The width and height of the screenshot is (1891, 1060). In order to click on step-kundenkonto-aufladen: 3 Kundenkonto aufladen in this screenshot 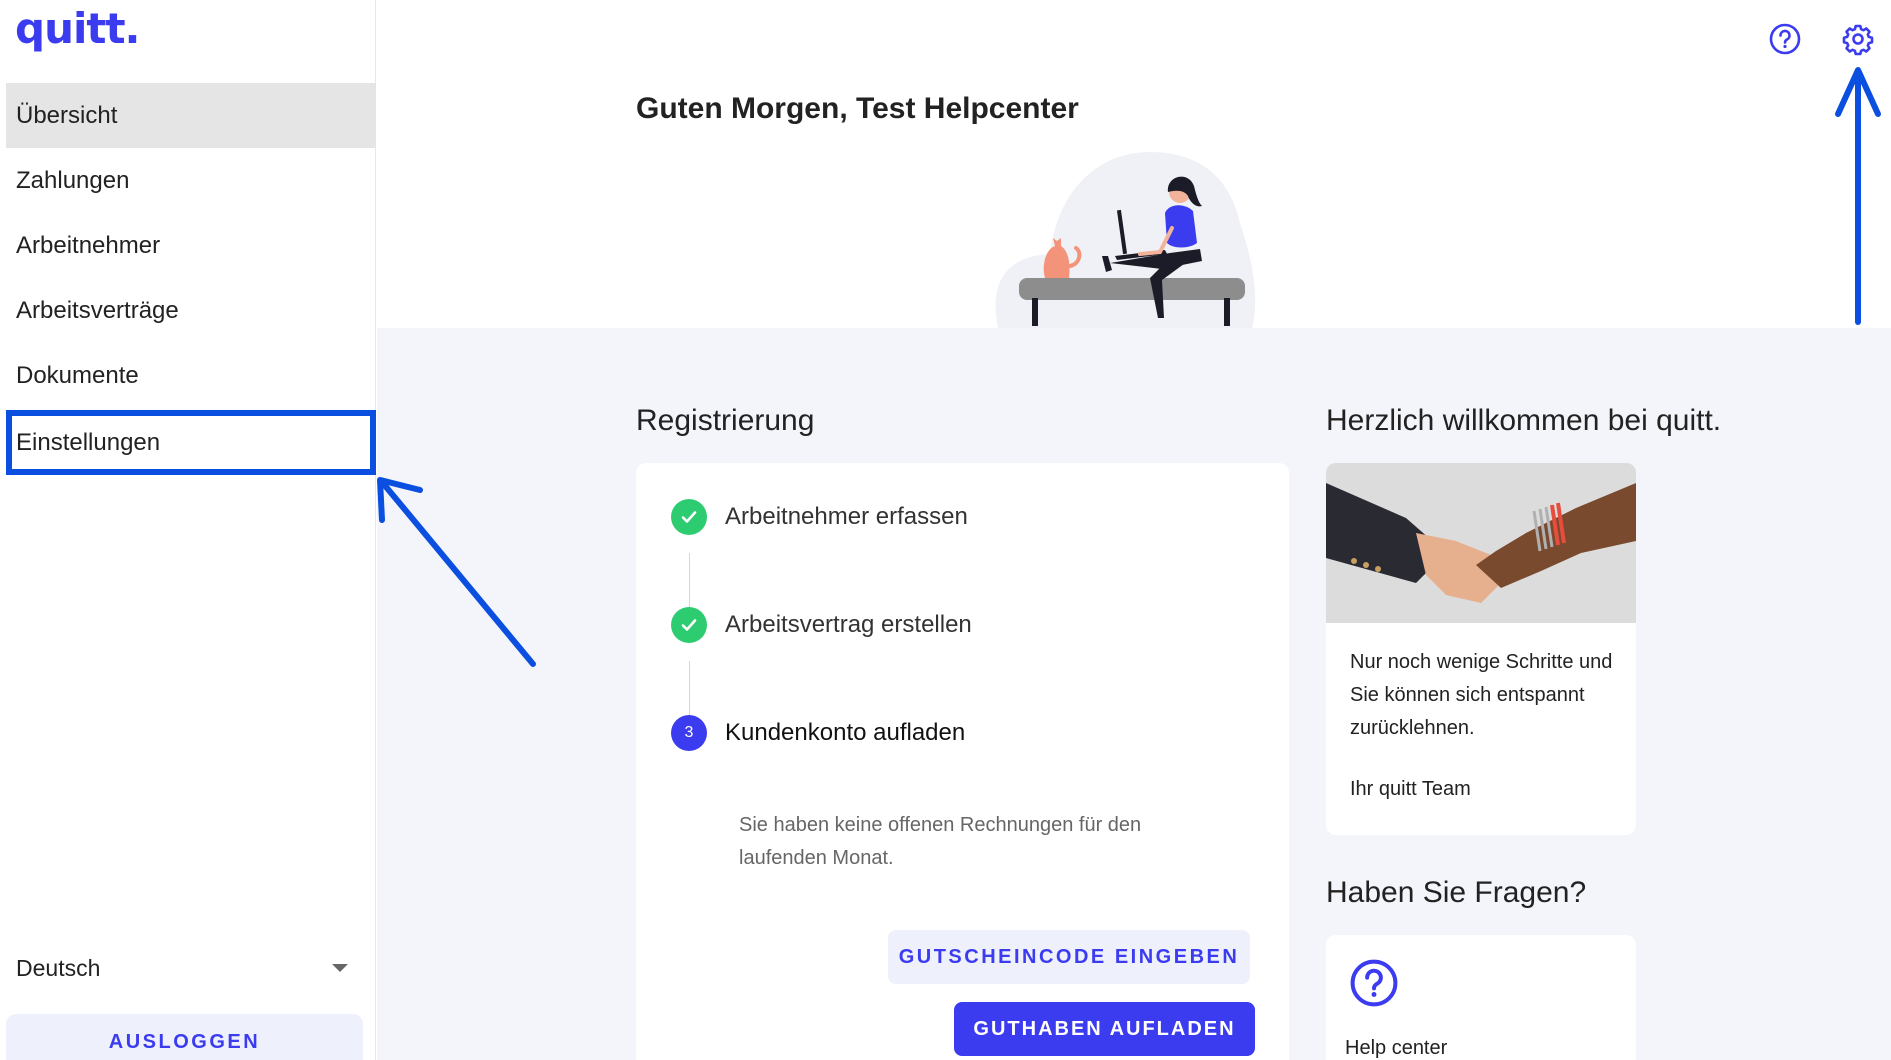, I will do `click(818, 733)`.